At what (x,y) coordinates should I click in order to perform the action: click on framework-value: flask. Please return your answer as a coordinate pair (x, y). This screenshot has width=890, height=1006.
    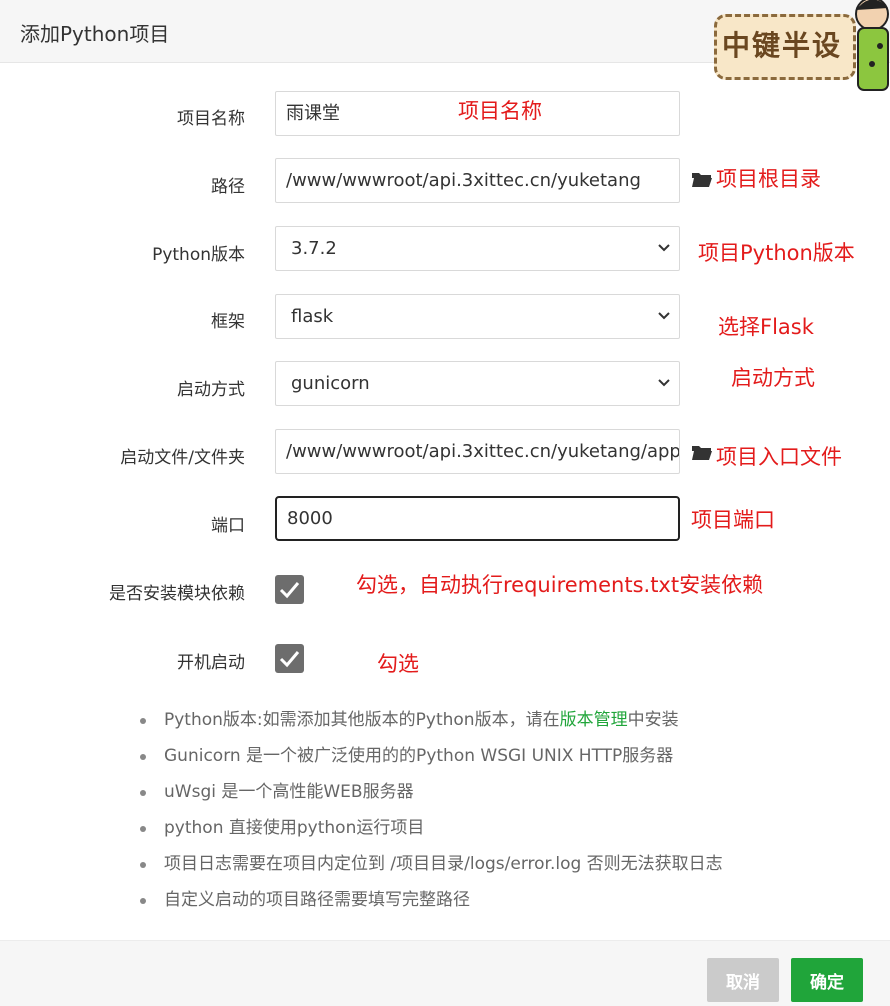
    Looking at the image, I should click on (312, 316).